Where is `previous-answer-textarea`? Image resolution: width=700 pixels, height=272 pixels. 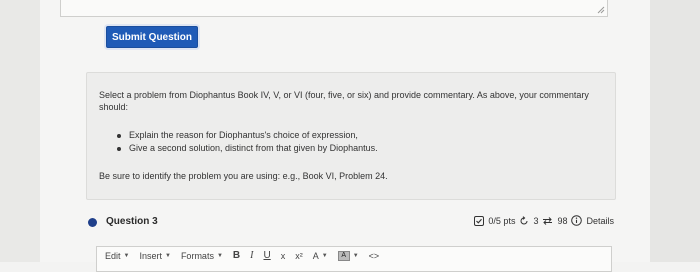 previous-answer-textarea is located at coordinates (334, 8).